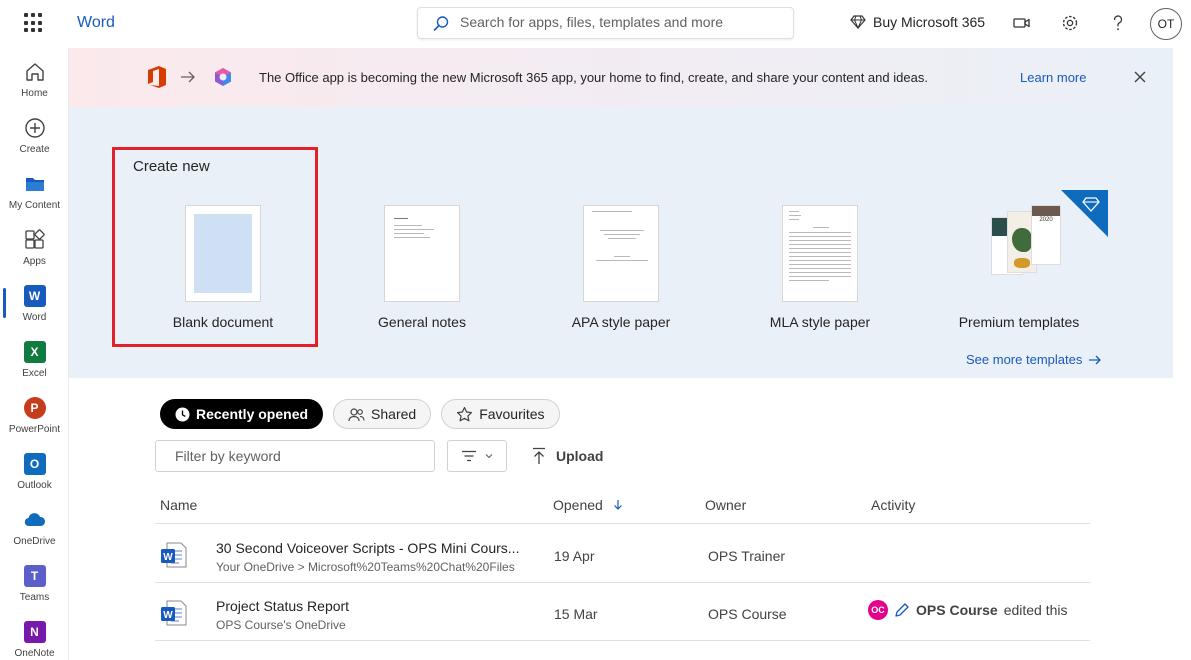 This screenshot has width=1191, height=660. Describe the element at coordinates (1084, 213) in the screenshot. I see `premium-diamond-icon` at that location.